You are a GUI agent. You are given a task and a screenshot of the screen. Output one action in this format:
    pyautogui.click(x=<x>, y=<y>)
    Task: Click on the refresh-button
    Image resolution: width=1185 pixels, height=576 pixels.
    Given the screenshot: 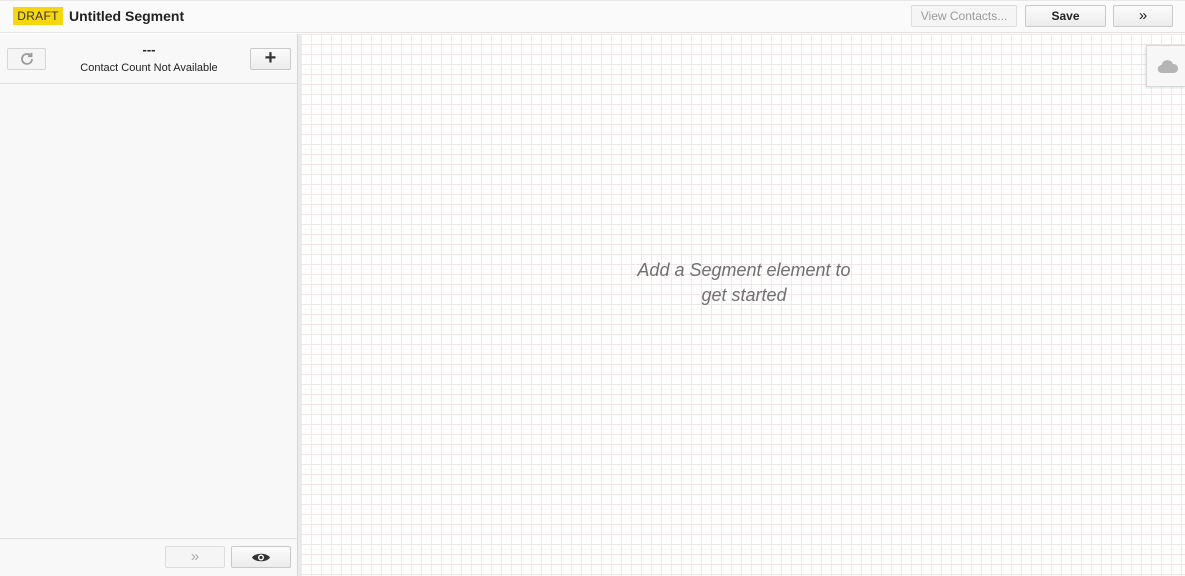 What is the action you would take?
    pyautogui.click(x=26, y=59)
    